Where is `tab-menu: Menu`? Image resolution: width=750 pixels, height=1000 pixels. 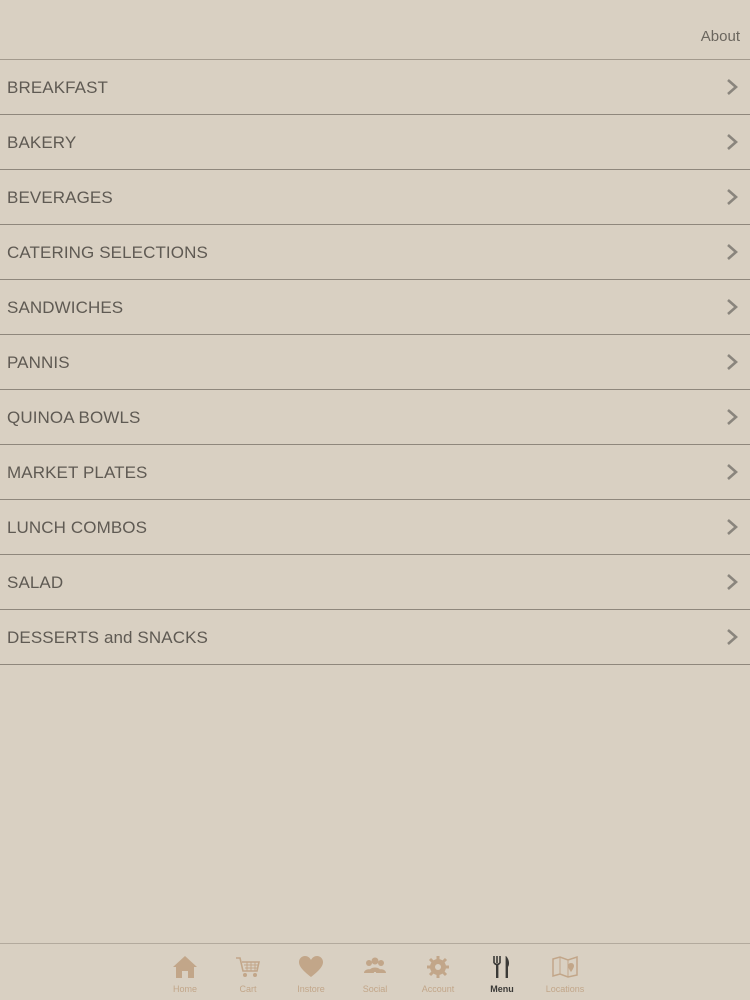 tab-menu: Menu is located at coordinates (502, 974).